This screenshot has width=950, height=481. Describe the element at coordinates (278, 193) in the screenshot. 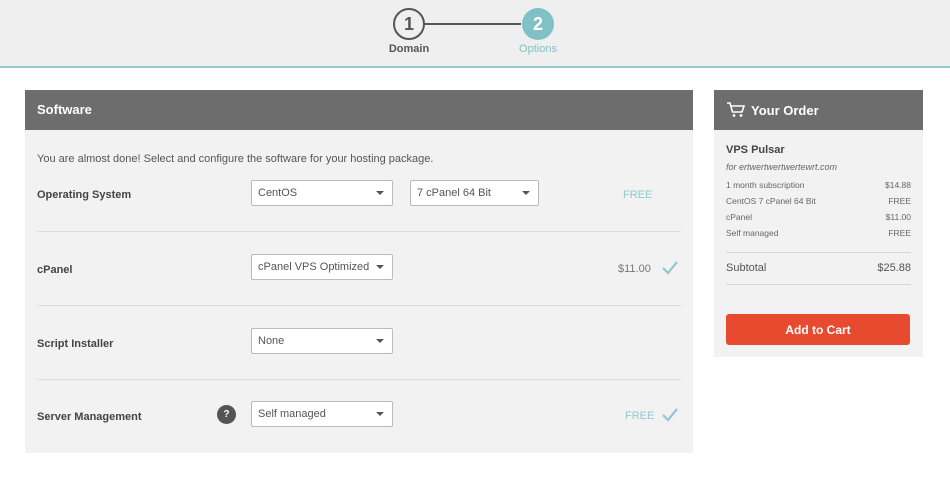

I see `select-value: CentOS` at that location.